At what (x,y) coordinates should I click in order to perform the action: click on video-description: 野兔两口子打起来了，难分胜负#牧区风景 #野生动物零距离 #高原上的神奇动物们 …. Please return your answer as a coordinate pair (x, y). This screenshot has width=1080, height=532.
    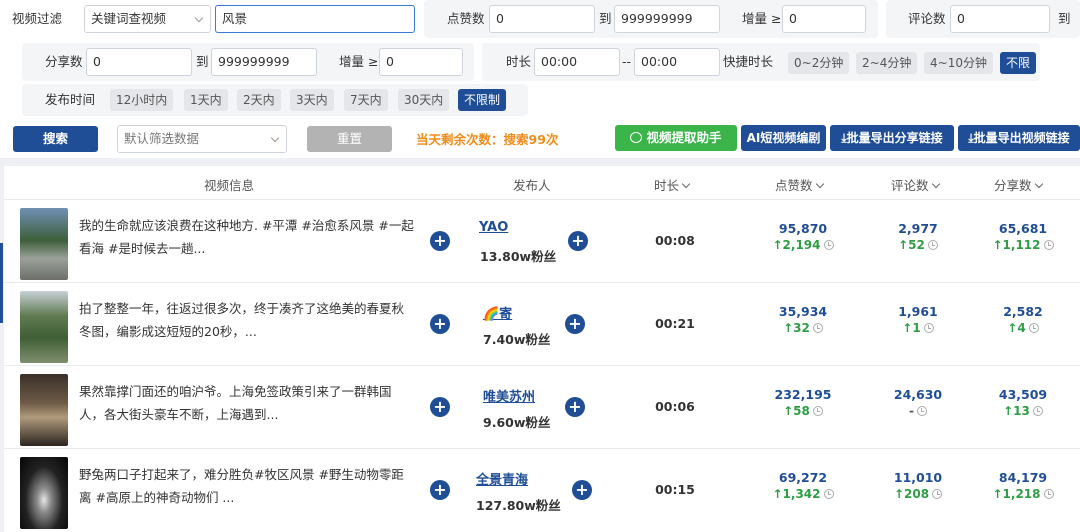
    Looking at the image, I should click on (246, 486).